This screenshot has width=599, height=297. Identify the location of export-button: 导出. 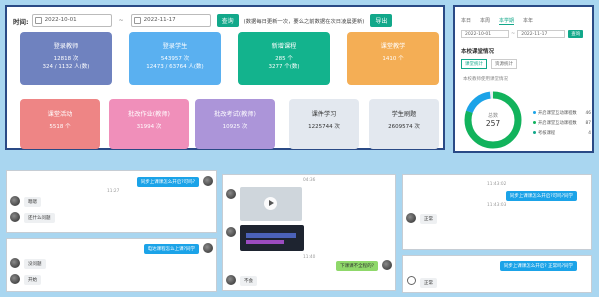
(381, 20).